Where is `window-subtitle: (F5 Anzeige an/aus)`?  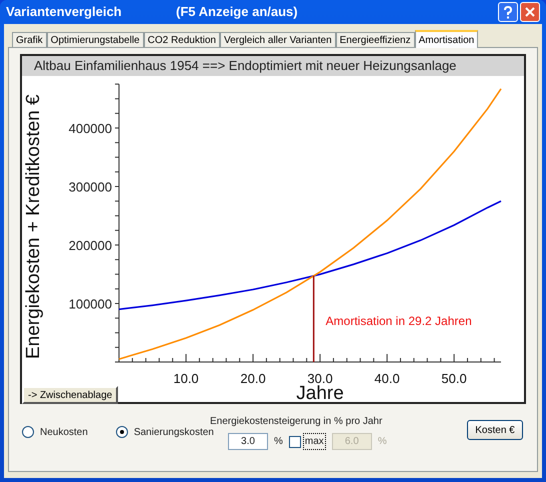 window-subtitle: (F5 Anzeige an/aus) is located at coordinates (237, 12).